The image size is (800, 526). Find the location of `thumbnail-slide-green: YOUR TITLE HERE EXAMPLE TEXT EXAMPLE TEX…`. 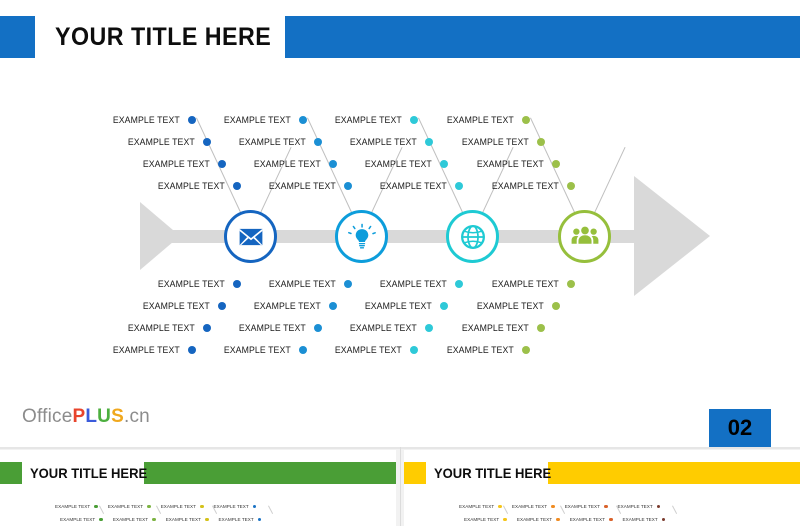

thumbnail-slide-green: YOUR TITLE HERE EXAMPLE TEXT EXAMPLE TEX… is located at coordinates (198, 488).